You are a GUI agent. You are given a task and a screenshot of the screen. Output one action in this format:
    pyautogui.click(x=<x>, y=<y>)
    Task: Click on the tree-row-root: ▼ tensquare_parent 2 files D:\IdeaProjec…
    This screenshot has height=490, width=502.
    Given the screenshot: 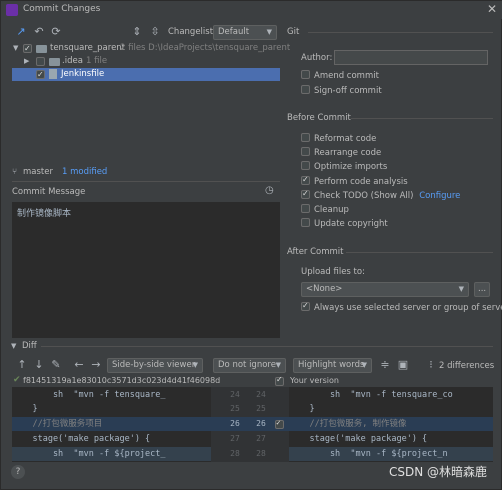 What is the action you would take?
    pyautogui.click(x=151, y=48)
    